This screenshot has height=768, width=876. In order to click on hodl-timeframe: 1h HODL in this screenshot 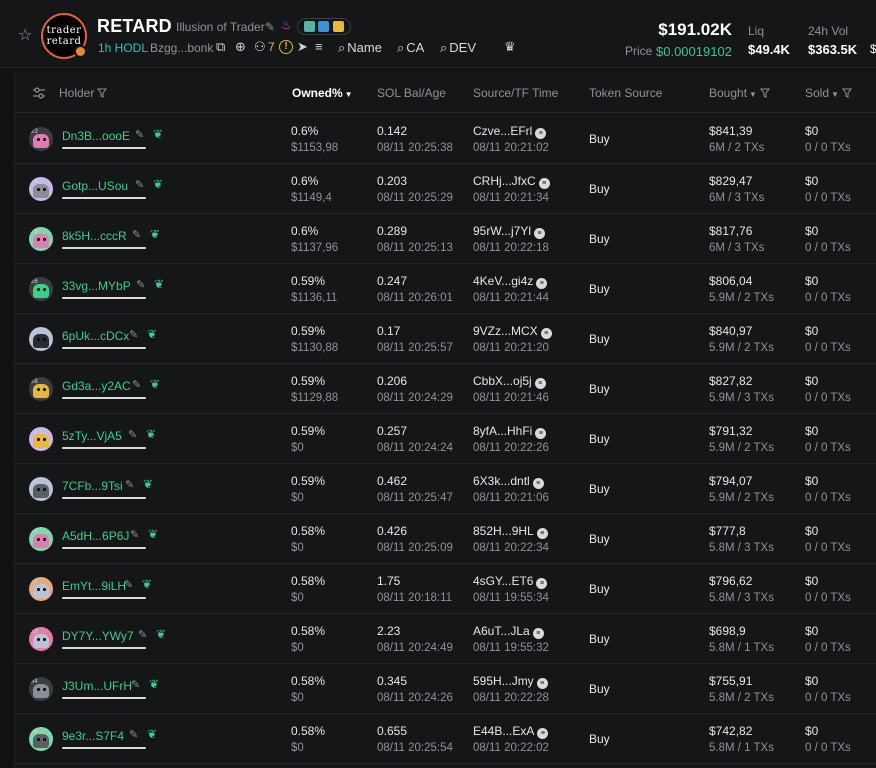, I will do `click(123, 48)`.